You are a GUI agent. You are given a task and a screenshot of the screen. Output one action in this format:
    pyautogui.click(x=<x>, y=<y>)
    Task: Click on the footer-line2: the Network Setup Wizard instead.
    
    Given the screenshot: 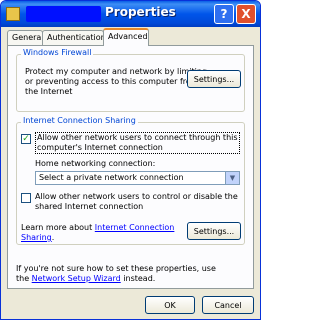 What is the action you would take?
    pyautogui.click(x=85, y=279)
    